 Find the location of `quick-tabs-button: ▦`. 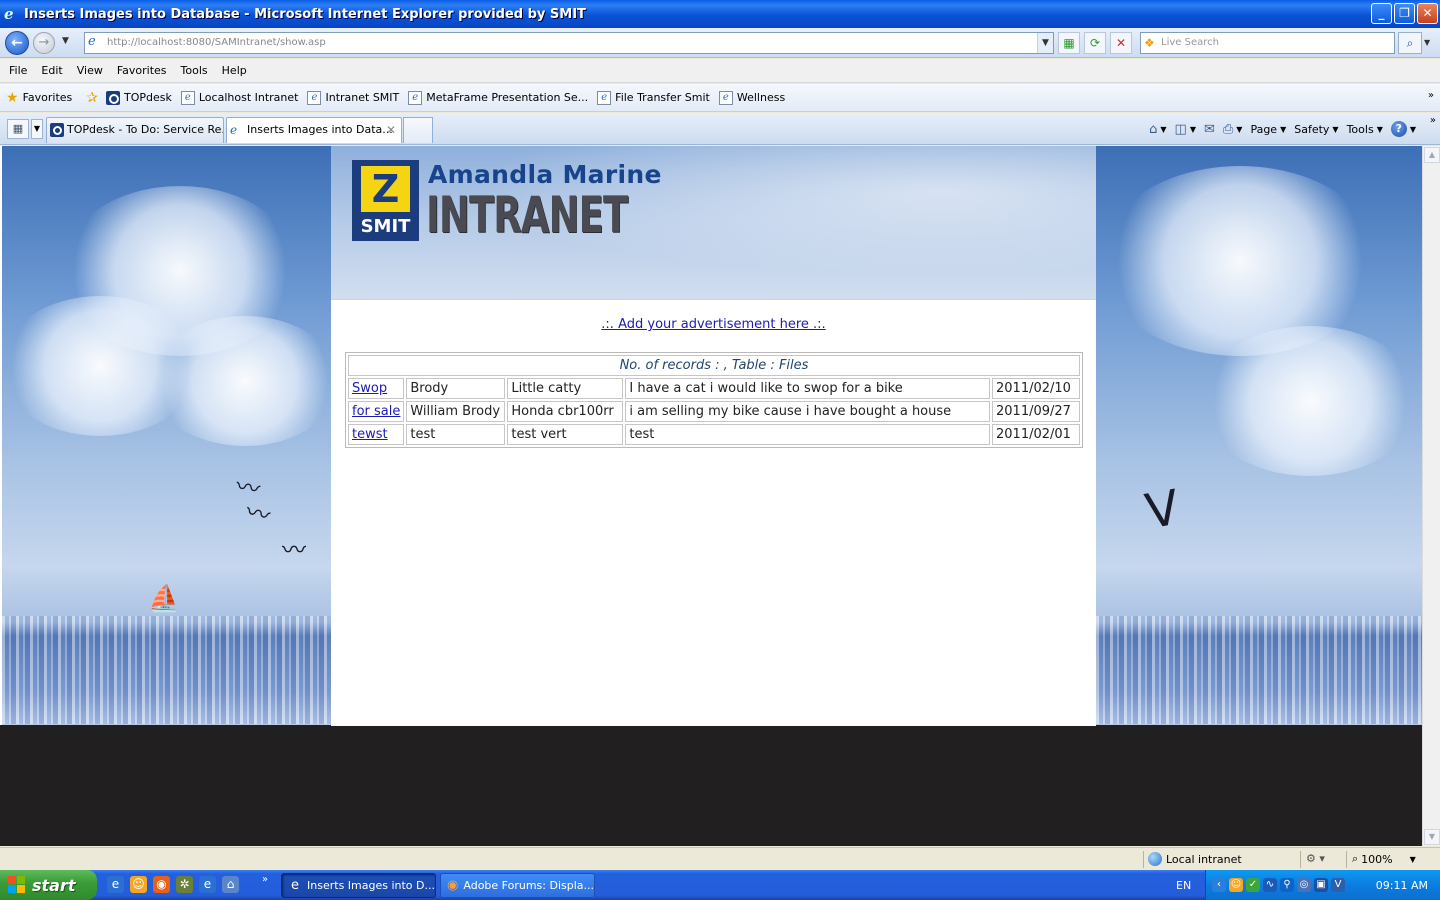

quick-tabs-button: ▦ is located at coordinates (18, 129).